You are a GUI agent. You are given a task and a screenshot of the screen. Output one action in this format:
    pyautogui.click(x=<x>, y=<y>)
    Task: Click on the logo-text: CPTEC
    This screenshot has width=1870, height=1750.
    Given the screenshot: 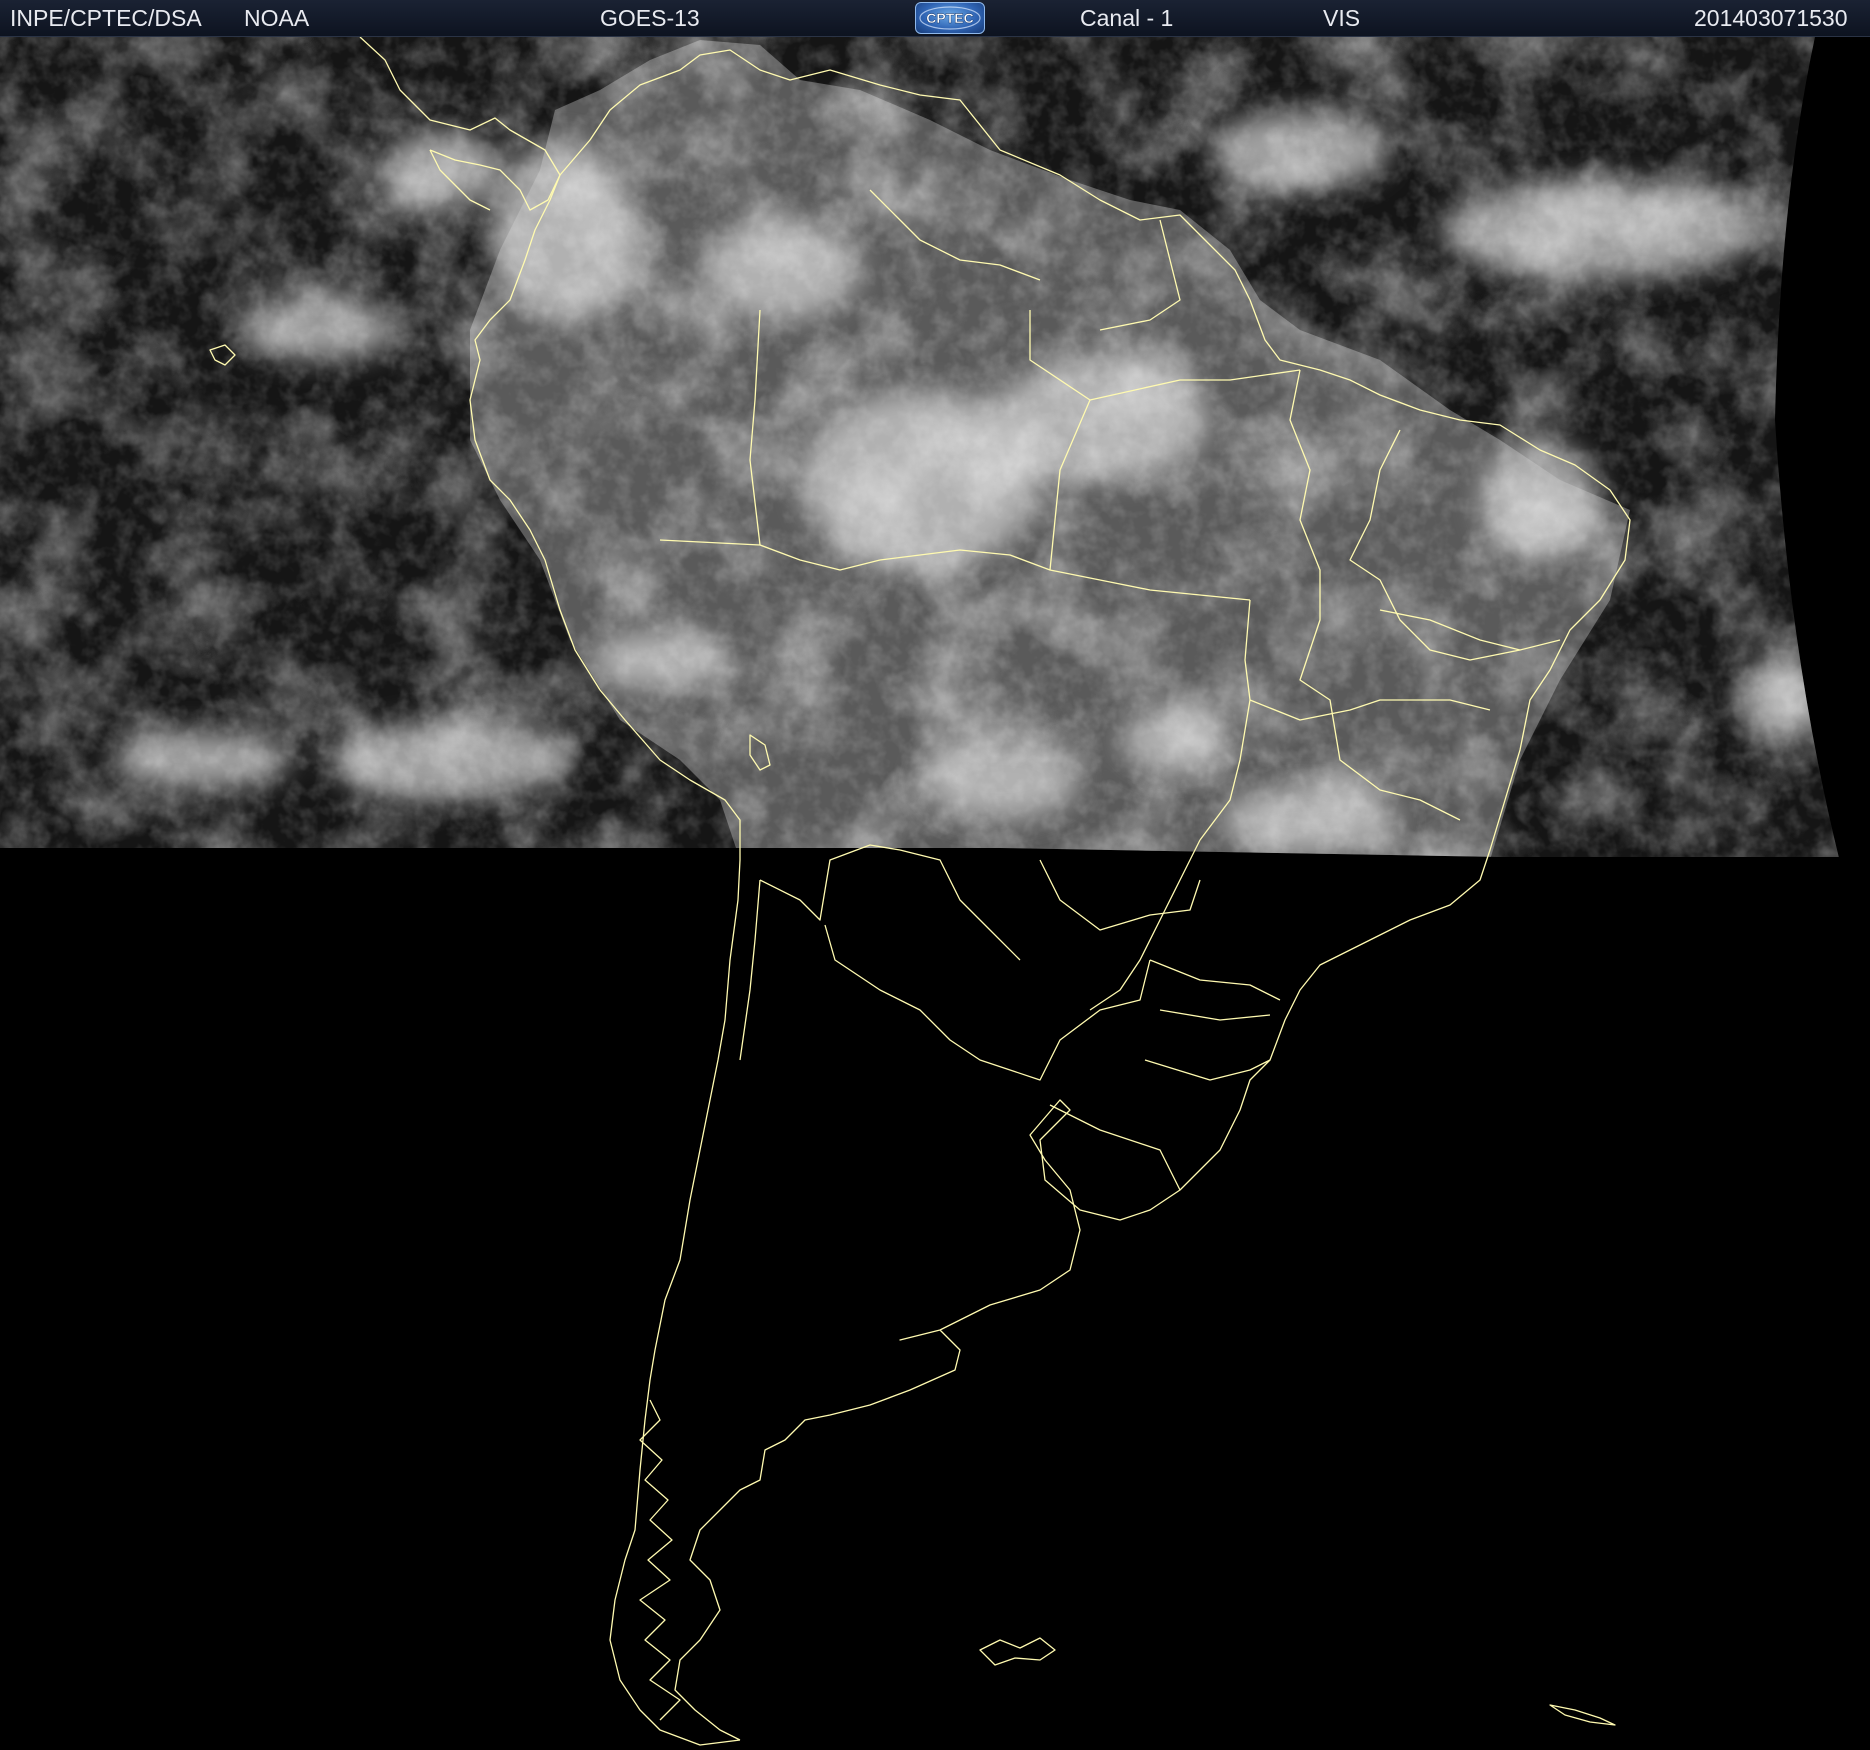 What is the action you would take?
    pyautogui.click(x=949, y=18)
    